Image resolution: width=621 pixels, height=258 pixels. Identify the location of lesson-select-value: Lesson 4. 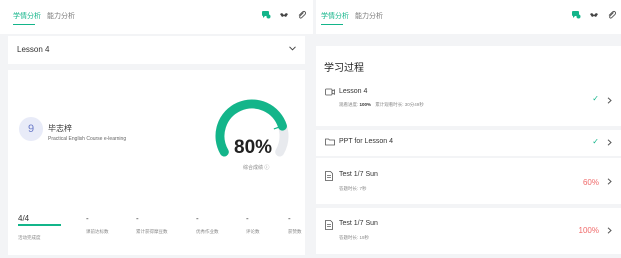
(33, 49).